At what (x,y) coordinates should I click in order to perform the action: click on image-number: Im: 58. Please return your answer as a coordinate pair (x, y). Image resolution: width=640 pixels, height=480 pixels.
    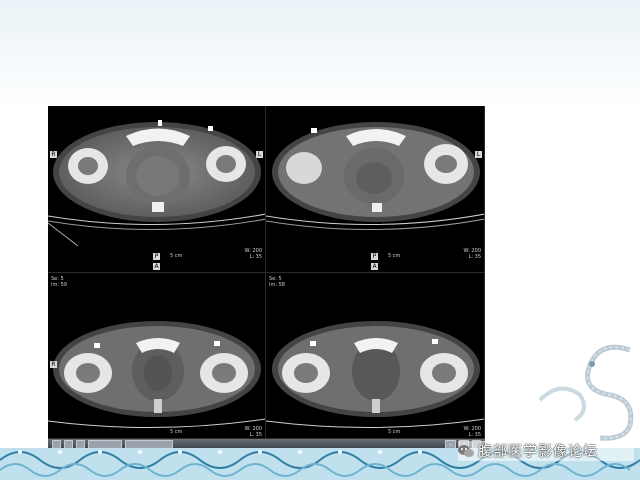
    Looking at the image, I should click on (277, 285).